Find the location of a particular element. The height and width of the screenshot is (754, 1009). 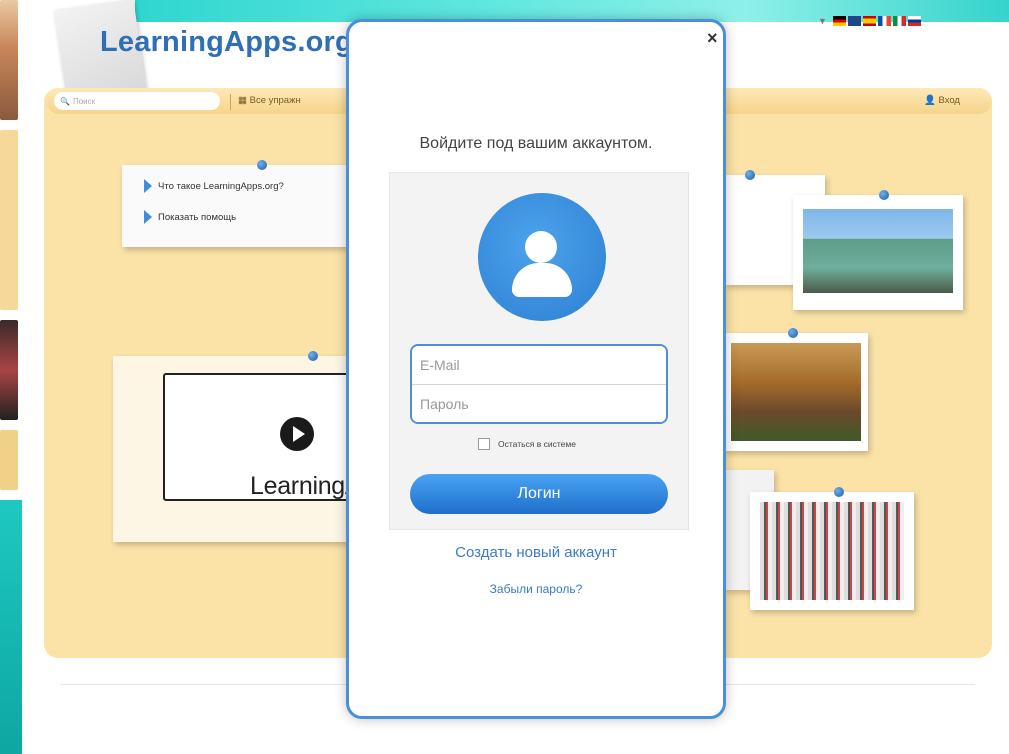

remember-checkbox is located at coordinates (484, 444).